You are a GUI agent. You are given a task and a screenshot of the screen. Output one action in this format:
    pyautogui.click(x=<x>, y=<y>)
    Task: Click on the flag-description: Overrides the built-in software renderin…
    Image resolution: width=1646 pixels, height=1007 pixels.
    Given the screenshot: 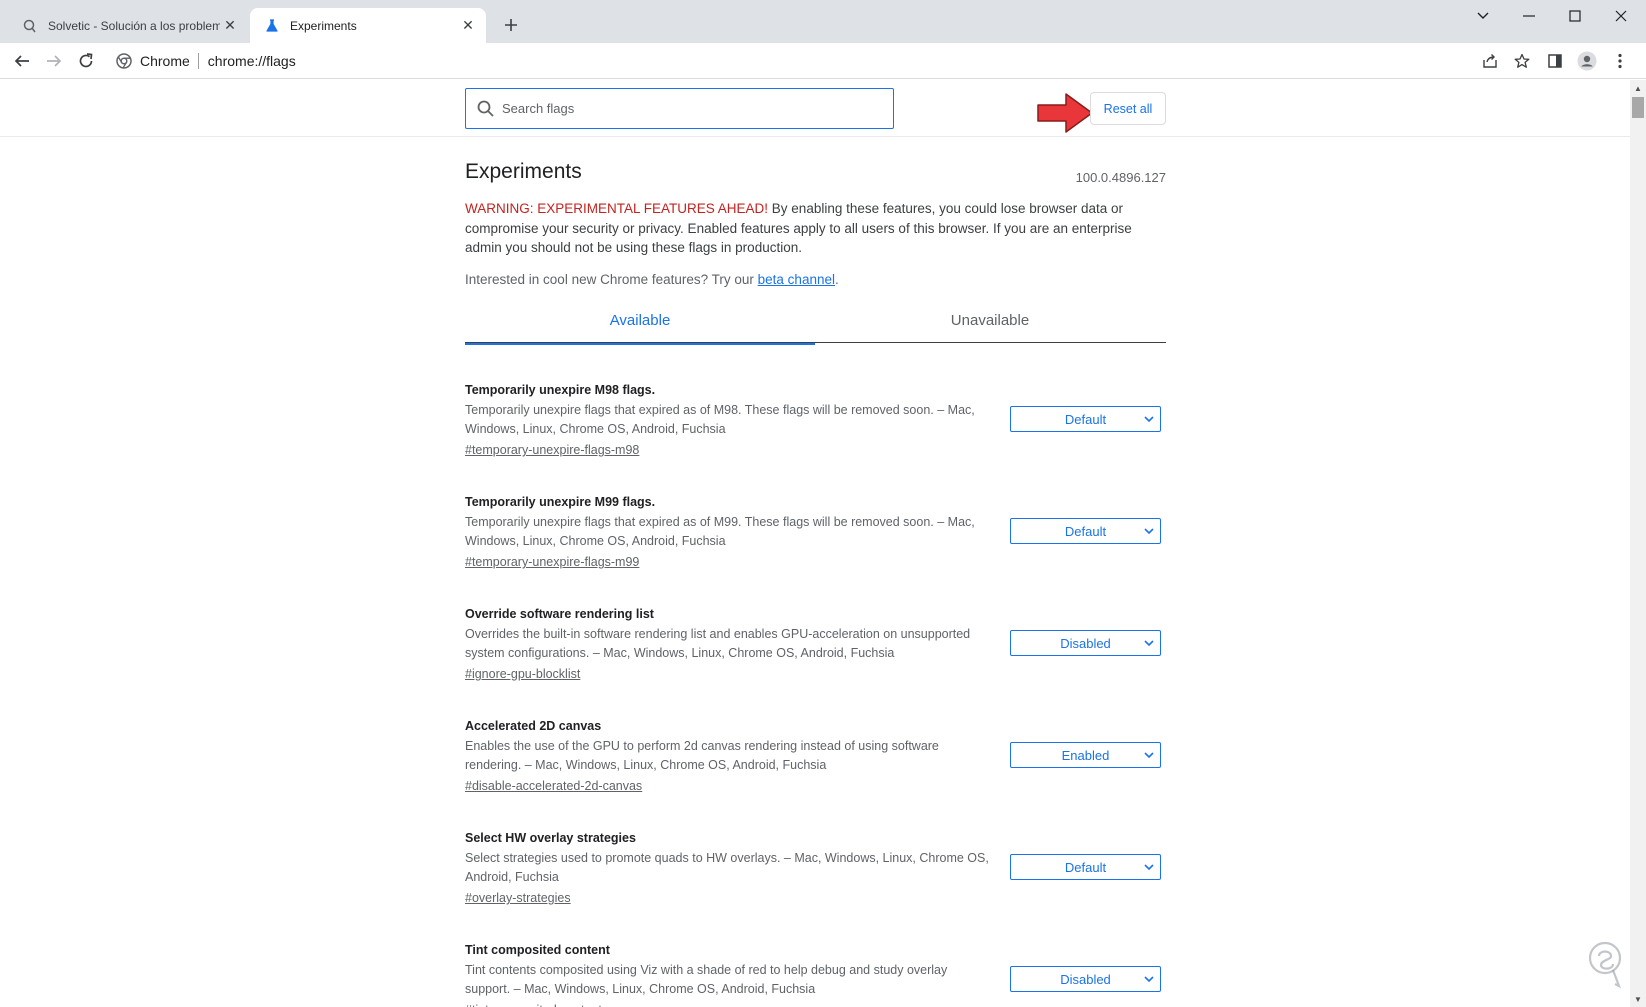 What is the action you would take?
    pyautogui.click(x=718, y=643)
    